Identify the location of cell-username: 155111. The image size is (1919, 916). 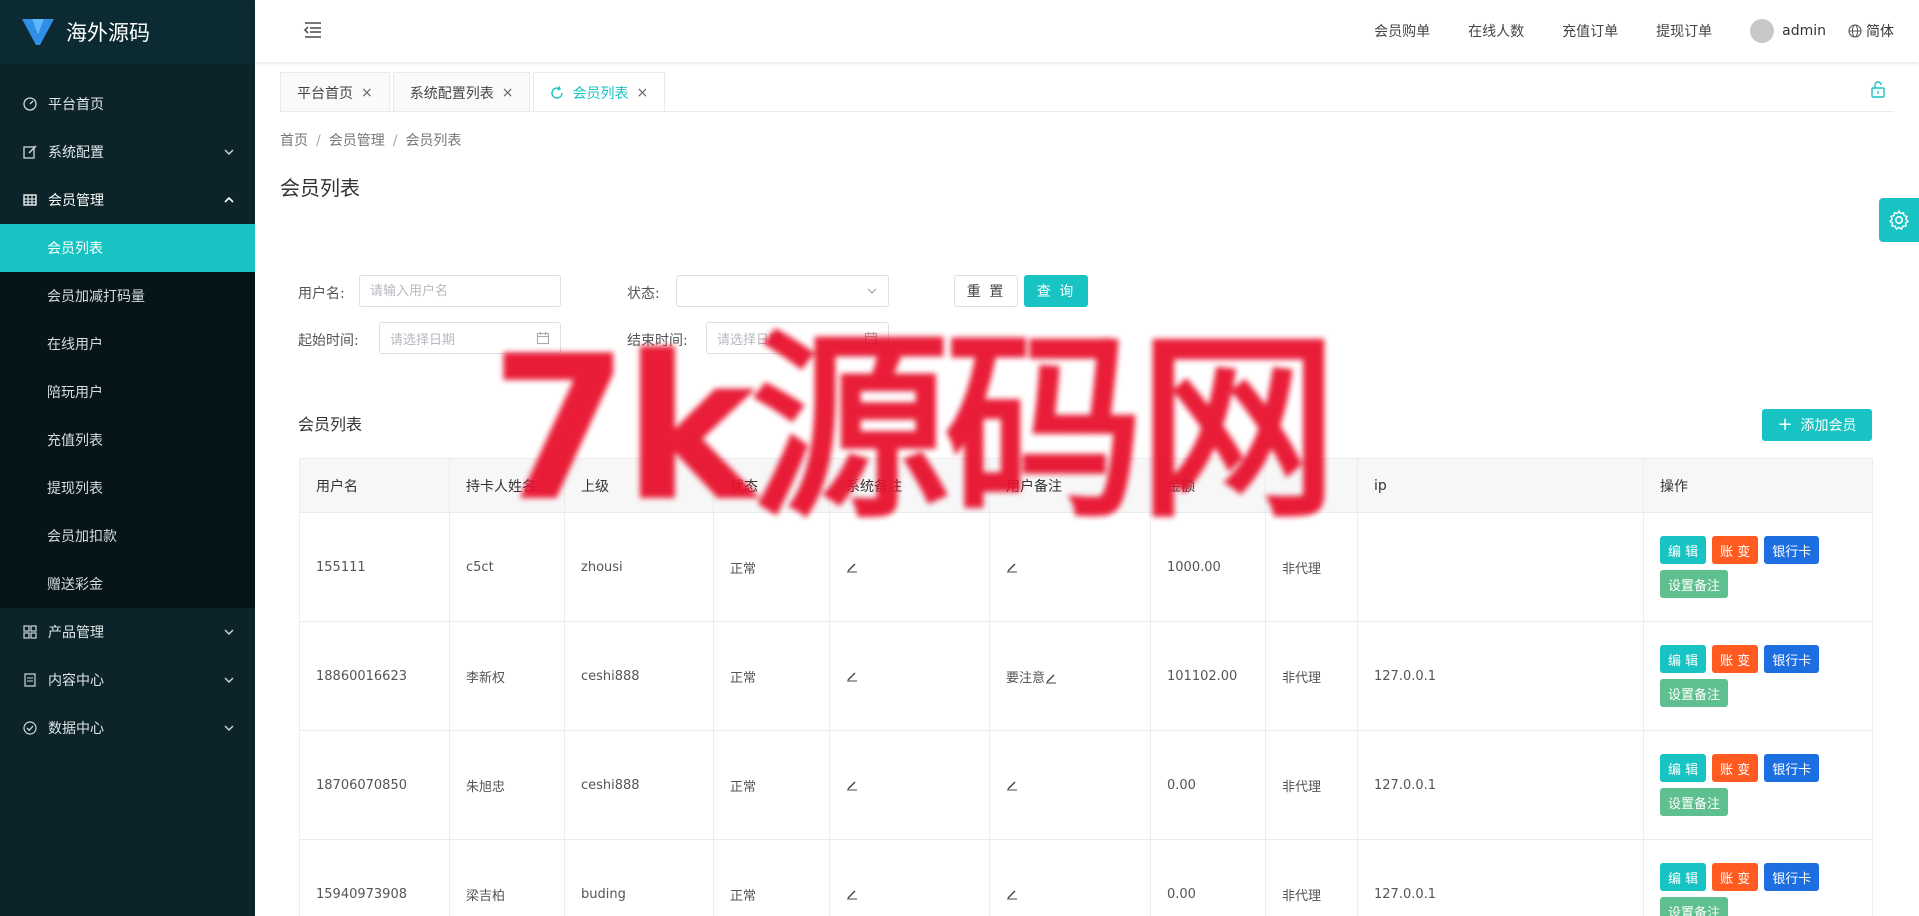
(374, 567).